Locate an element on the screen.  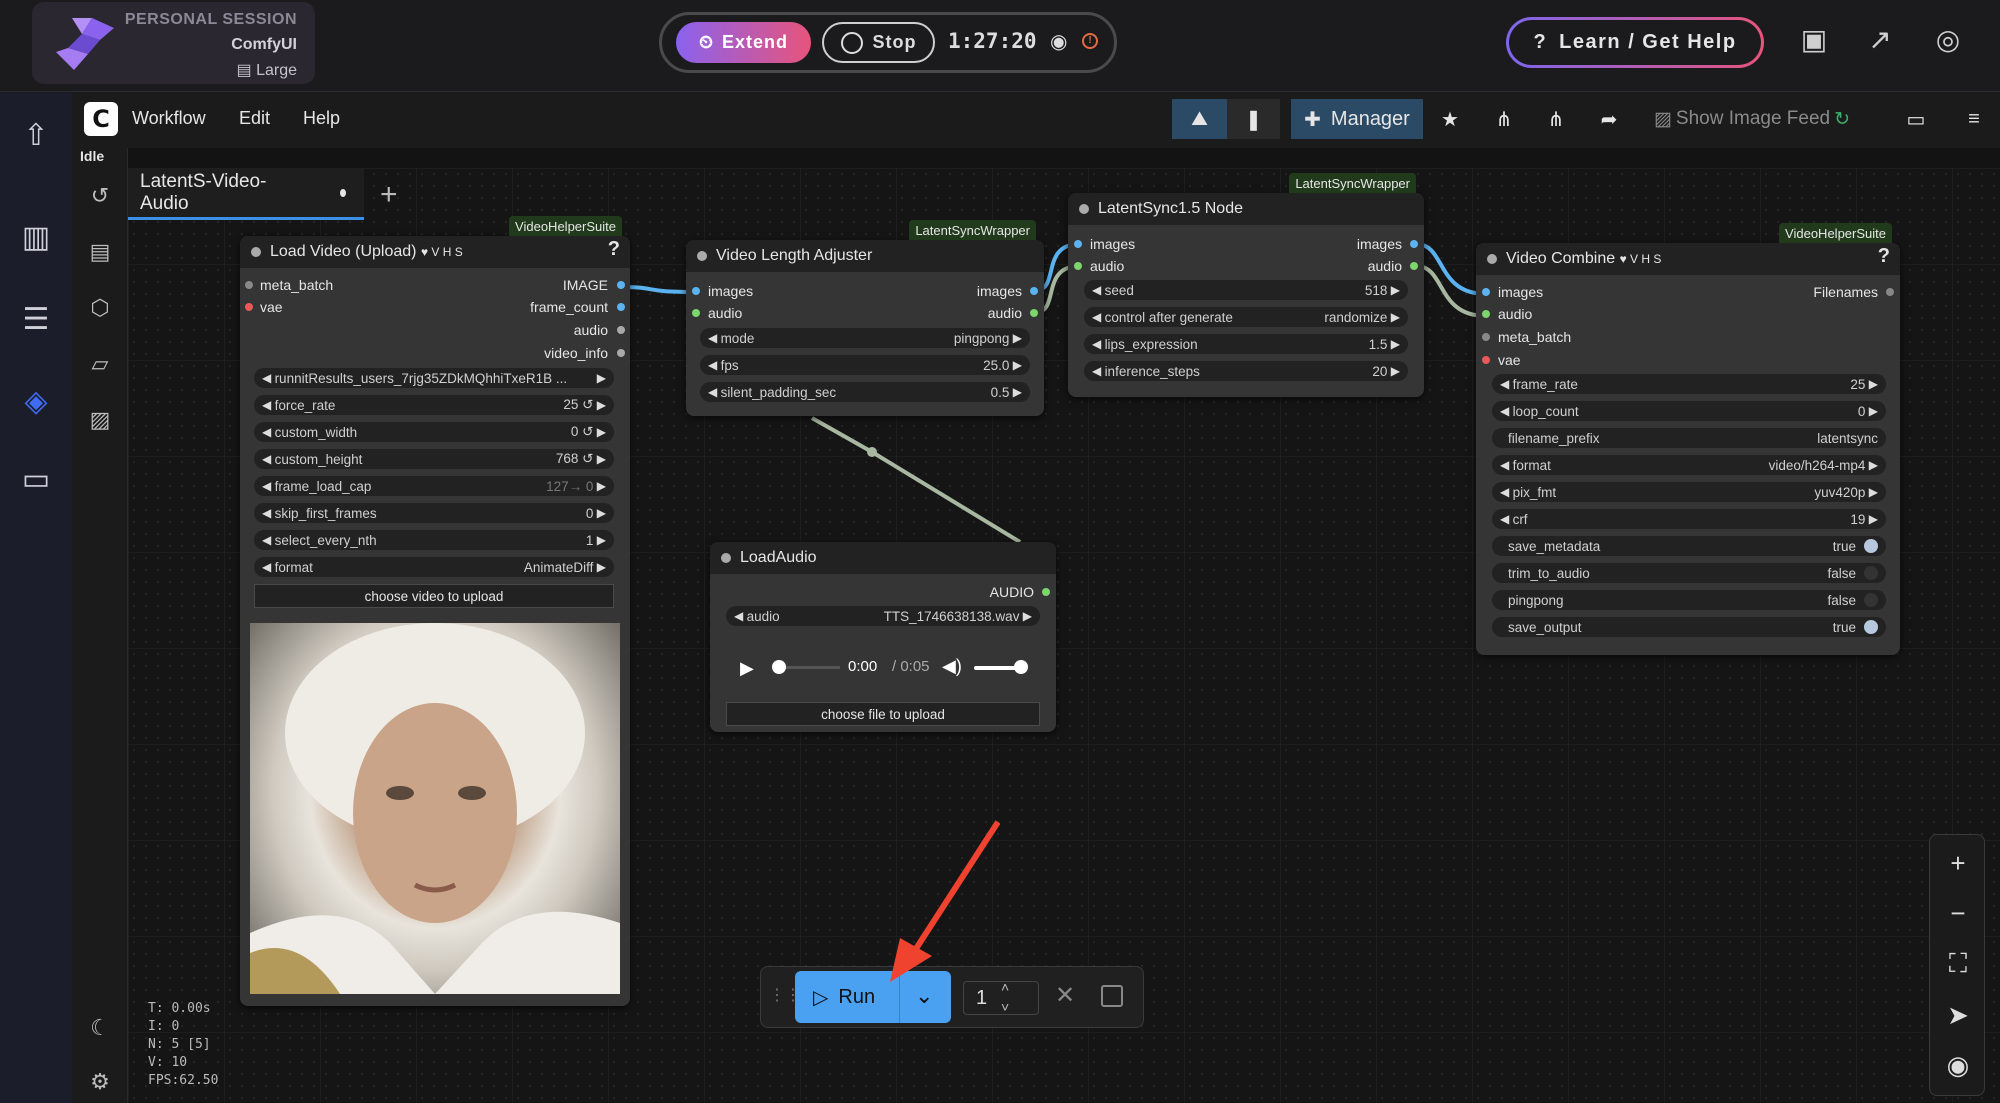
play-icon: ▶ is located at coordinates (750, 668).